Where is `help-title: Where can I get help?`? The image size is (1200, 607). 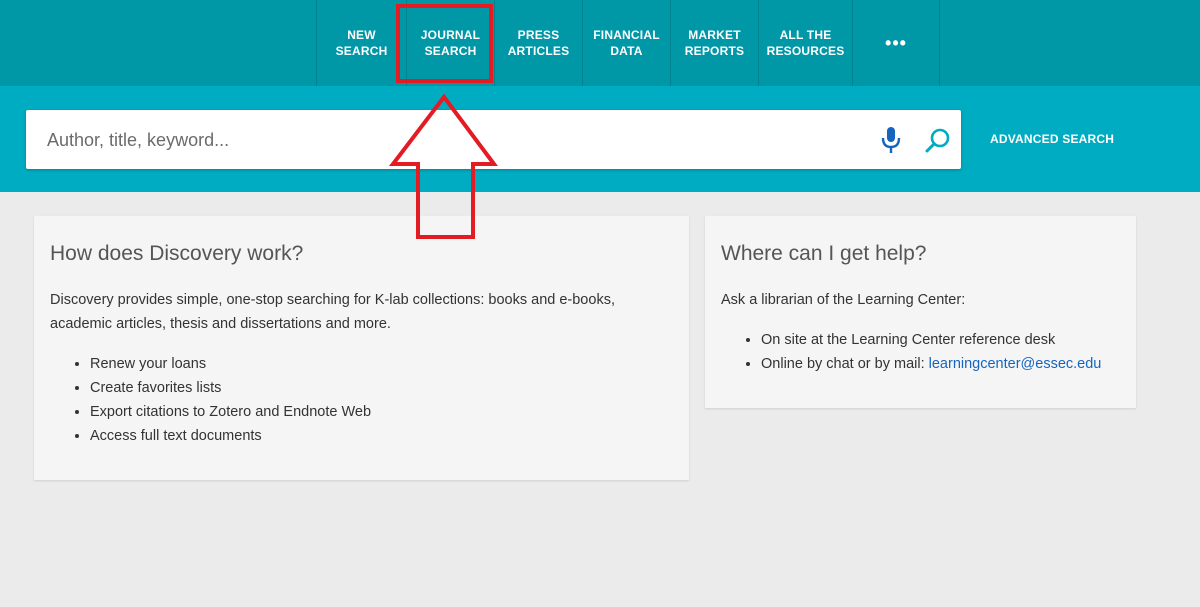 help-title: Where can I get help? is located at coordinates (824, 253).